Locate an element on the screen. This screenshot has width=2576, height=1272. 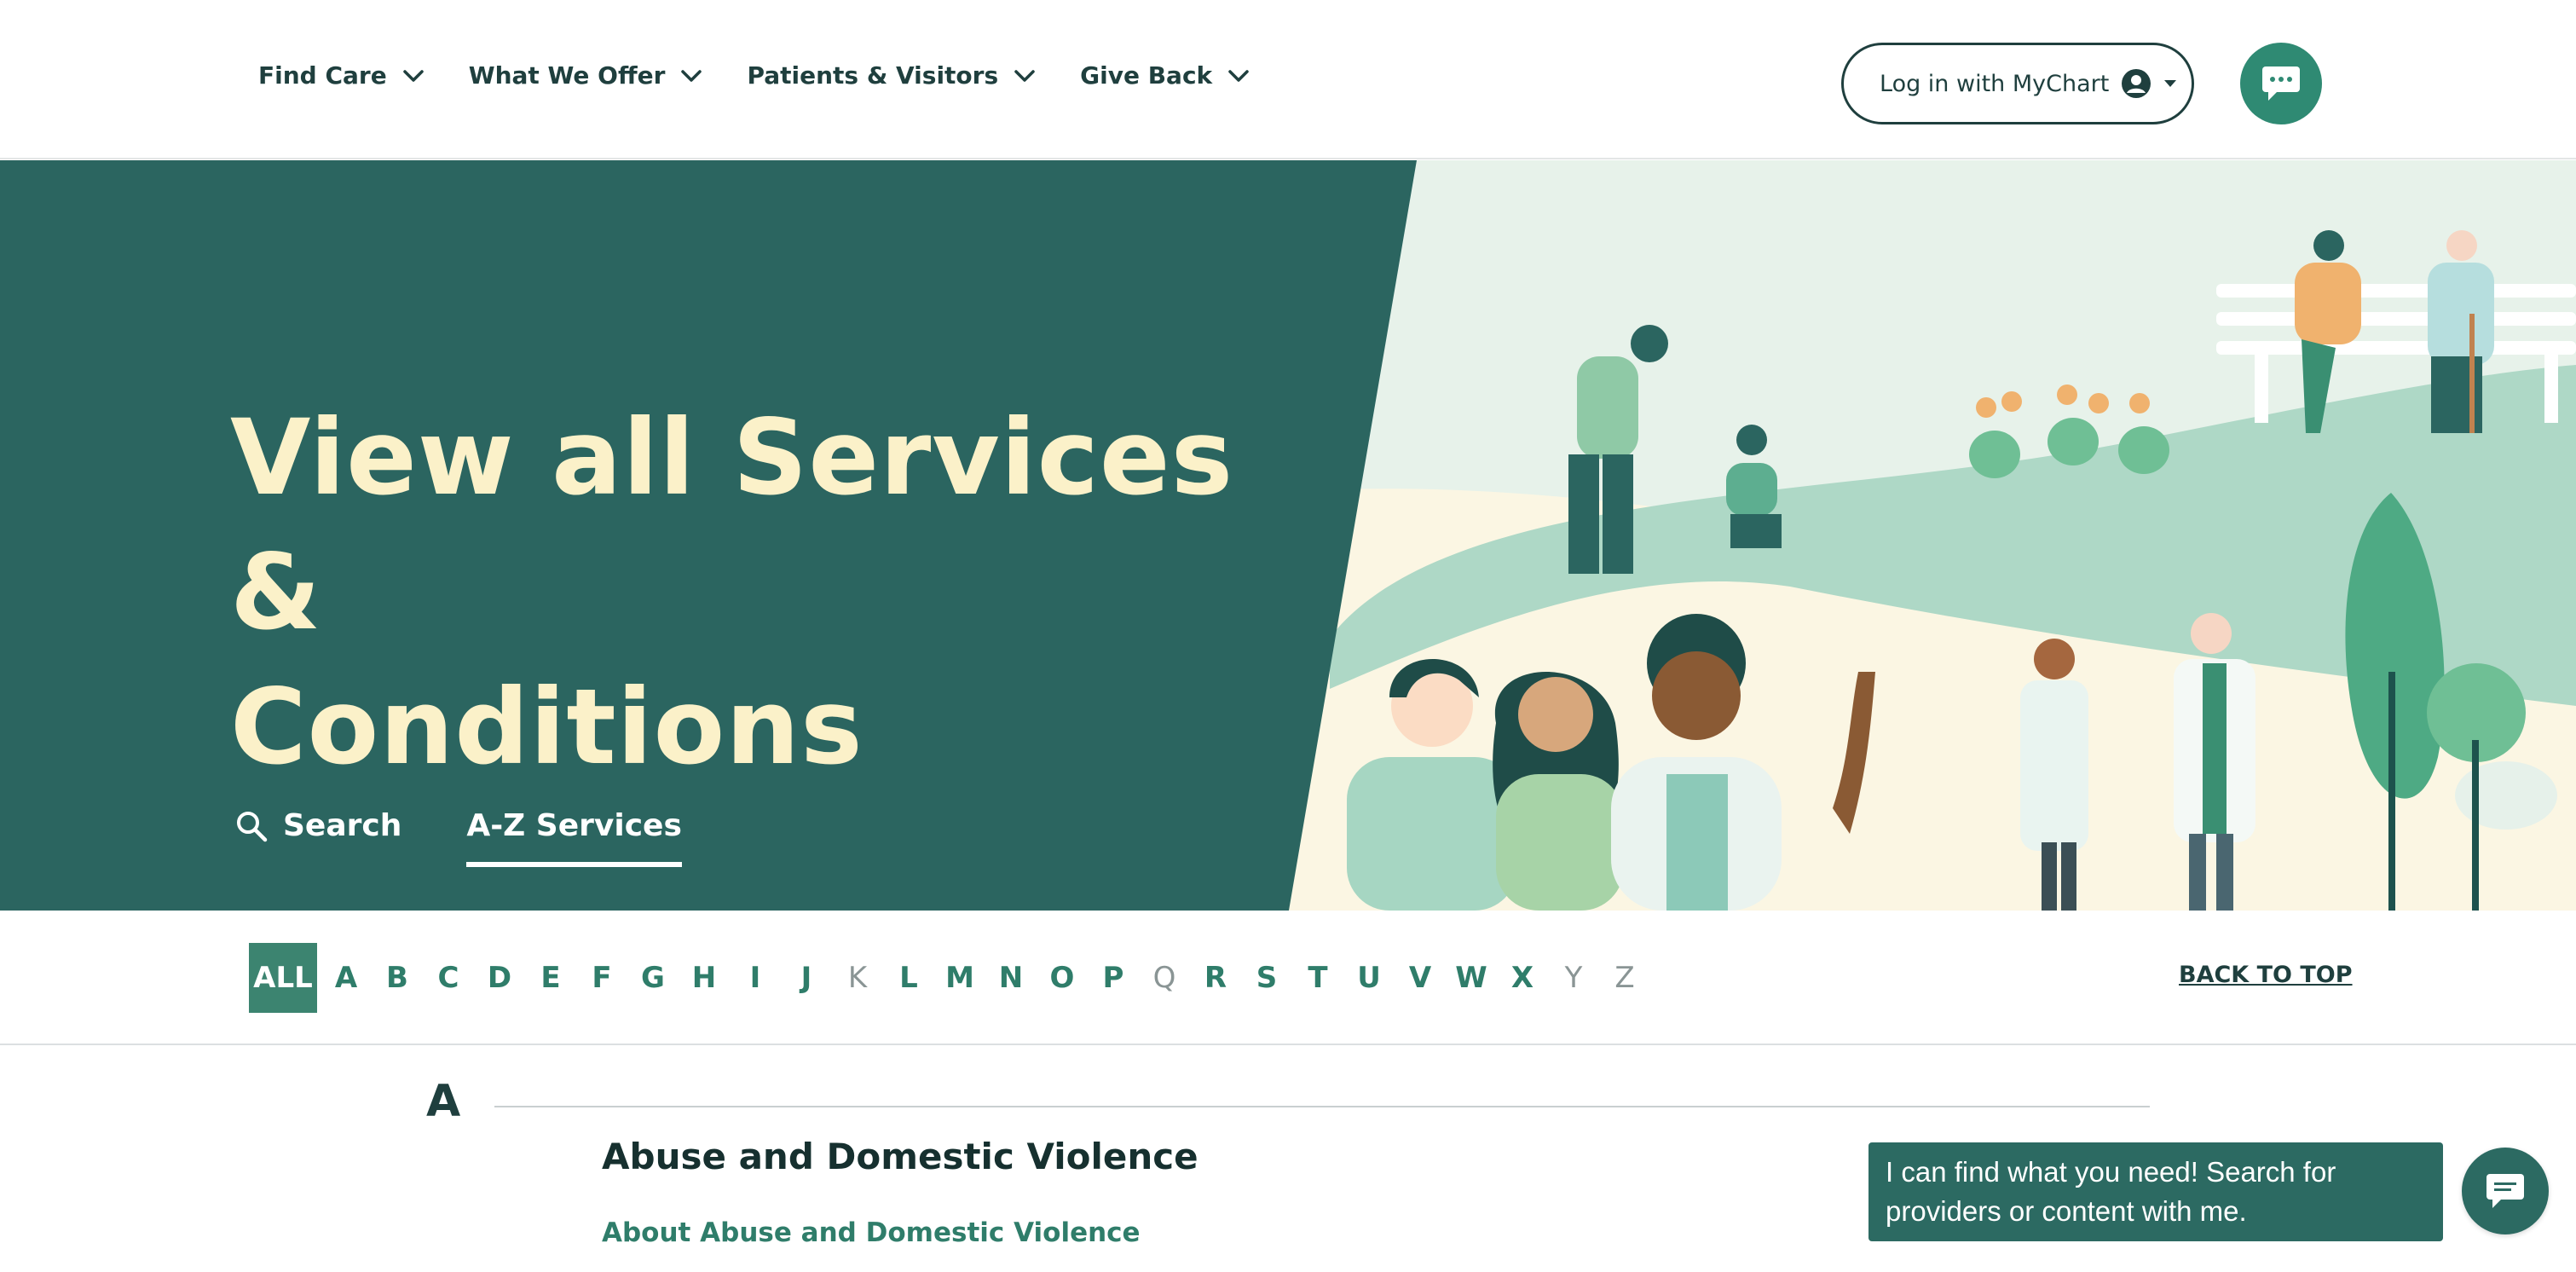
alphabet-letter-g: G is located at coordinates (653, 978).